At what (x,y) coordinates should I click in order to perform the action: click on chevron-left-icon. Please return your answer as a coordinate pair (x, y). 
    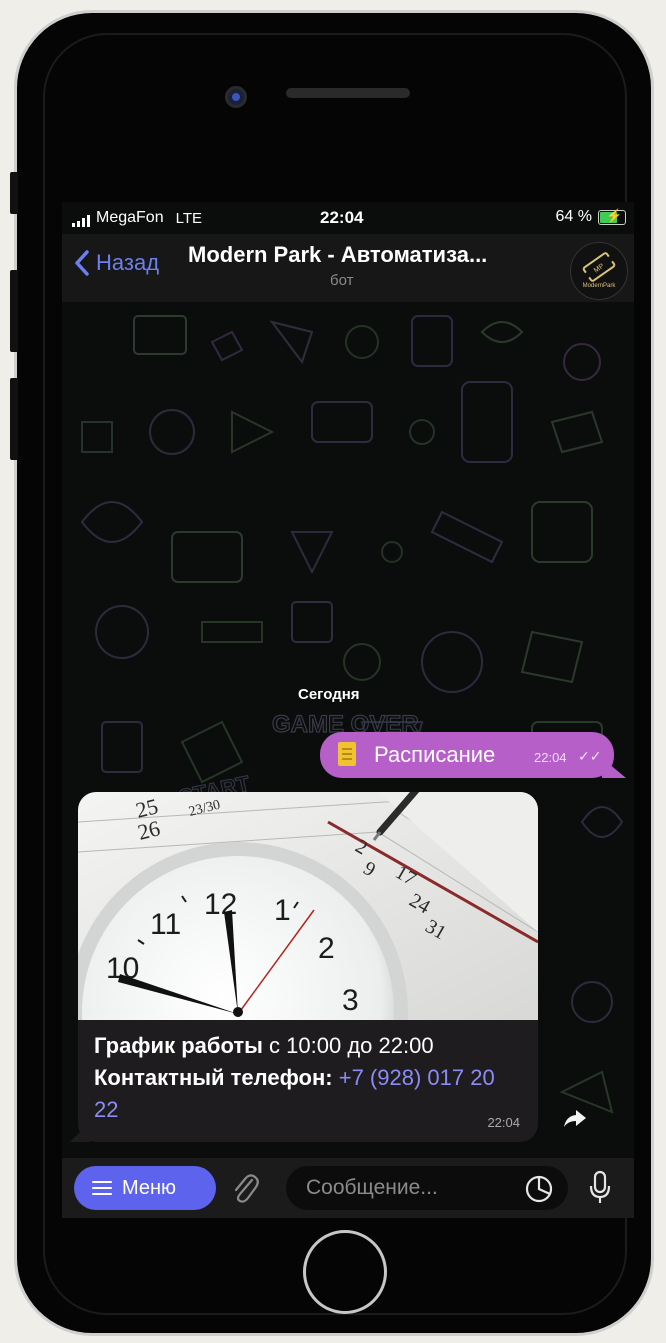
    Looking at the image, I should click on (82, 263).